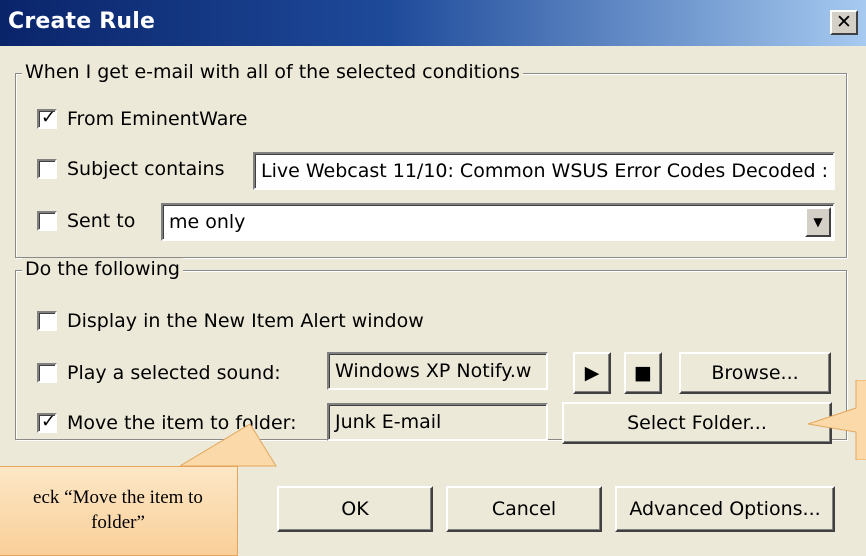  What do you see at coordinates (498, 222) in the screenshot?
I see `sent-to-select: me only ▼` at bounding box center [498, 222].